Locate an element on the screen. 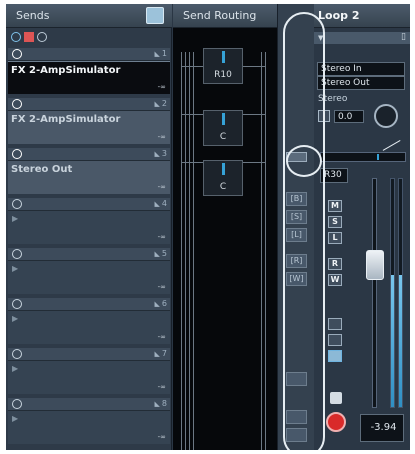 The width and height of the screenshot is (415, 454). write-button: W is located at coordinates (335, 280).